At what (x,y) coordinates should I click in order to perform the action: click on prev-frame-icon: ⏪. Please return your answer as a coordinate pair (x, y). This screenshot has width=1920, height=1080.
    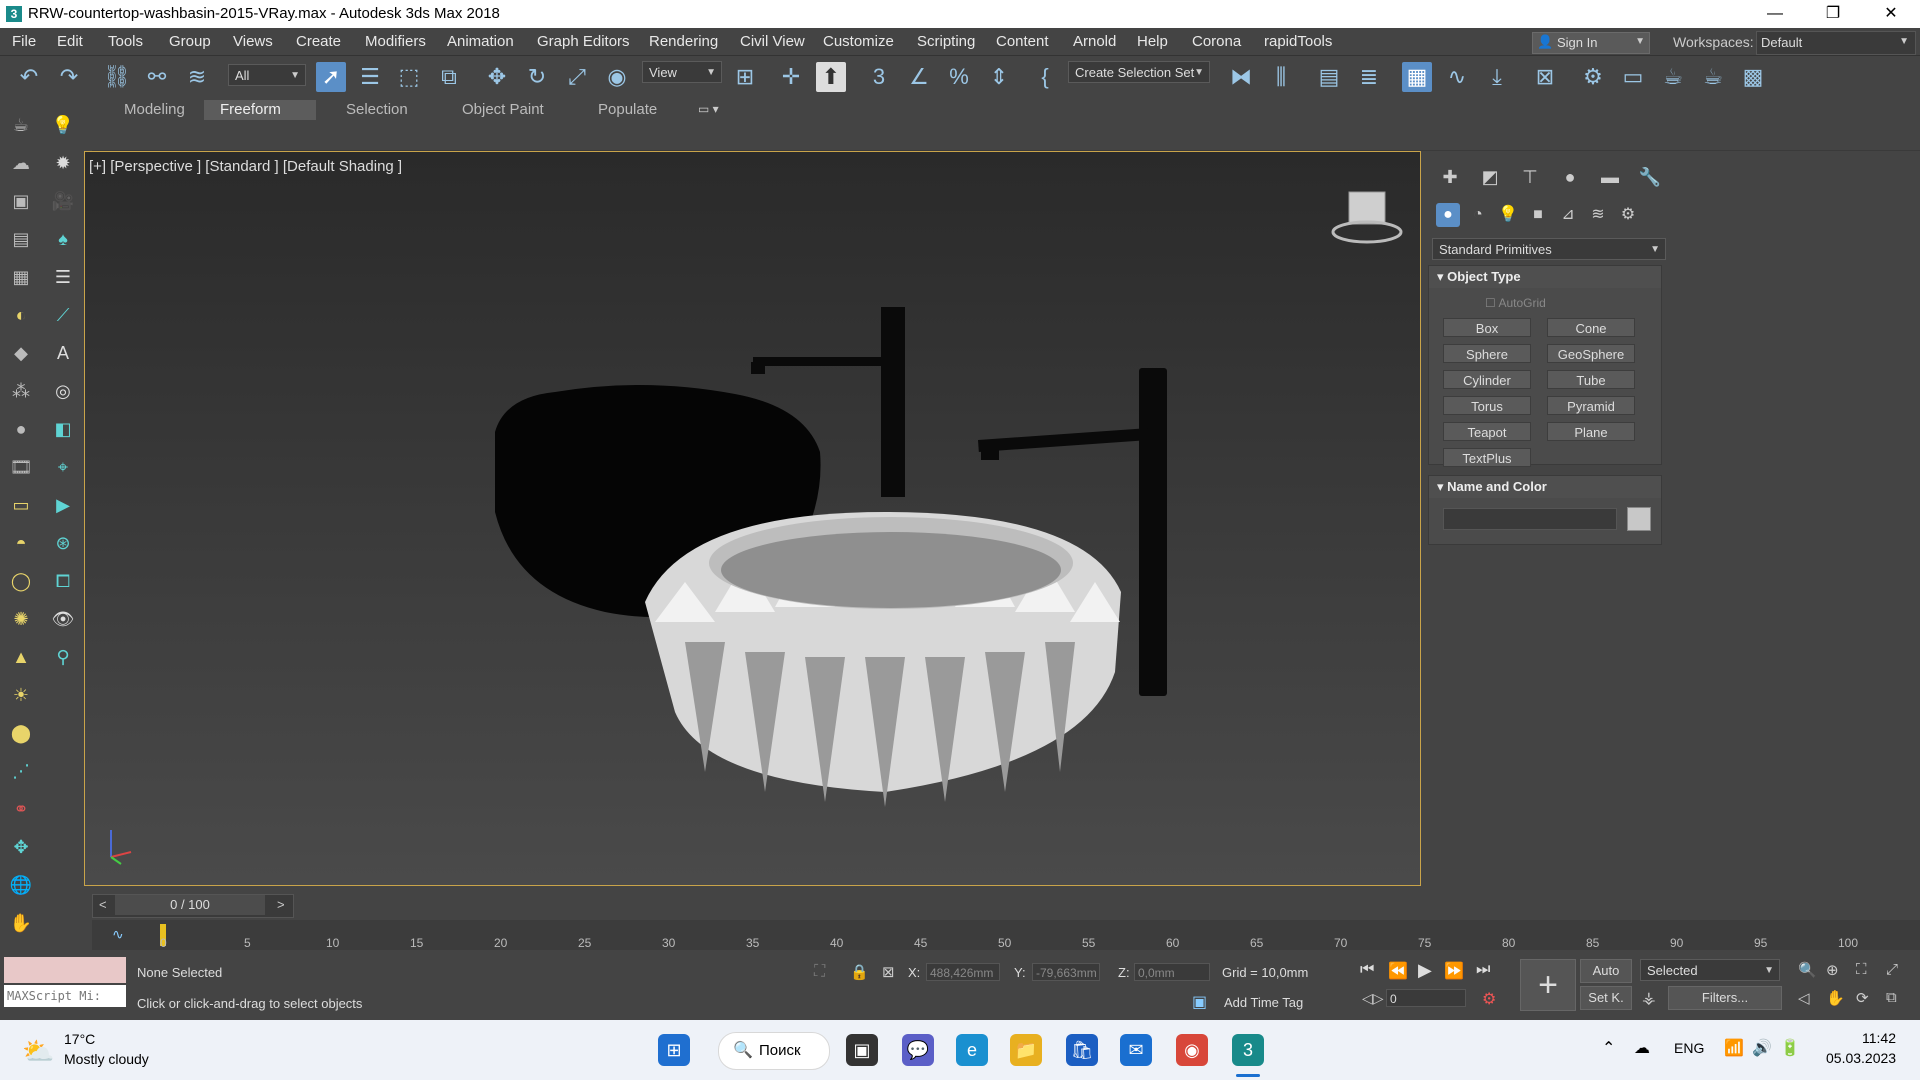
    Looking at the image, I should click on (1398, 971).